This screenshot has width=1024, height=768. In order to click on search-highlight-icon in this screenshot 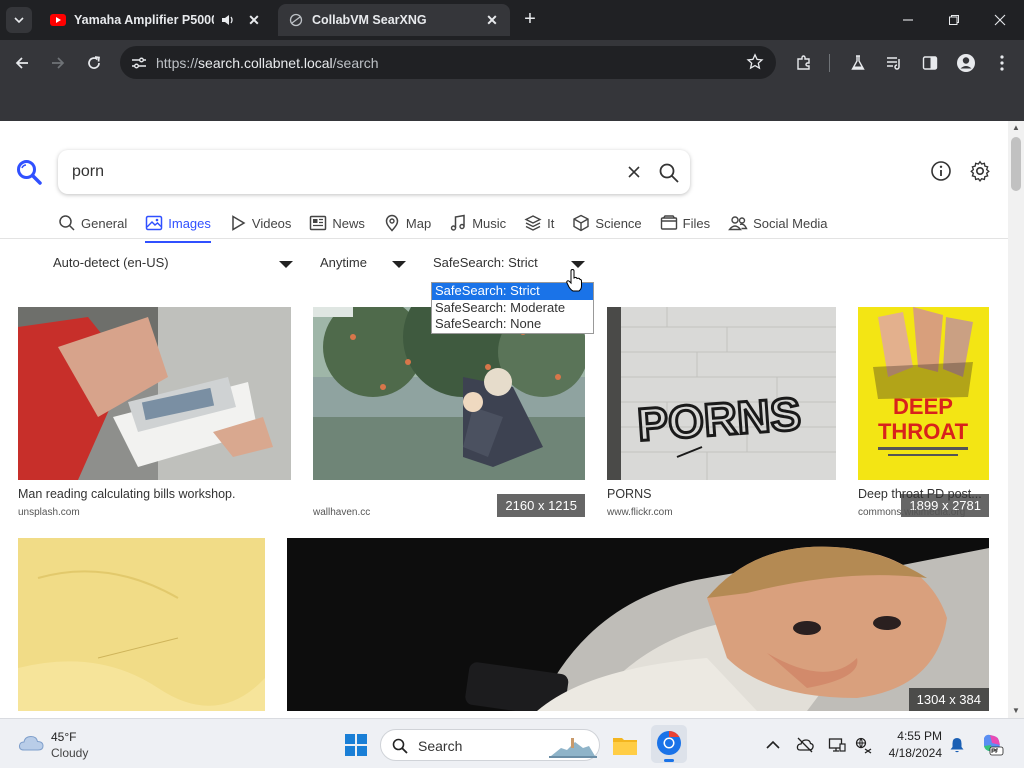, I will do `click(573, 748)`.